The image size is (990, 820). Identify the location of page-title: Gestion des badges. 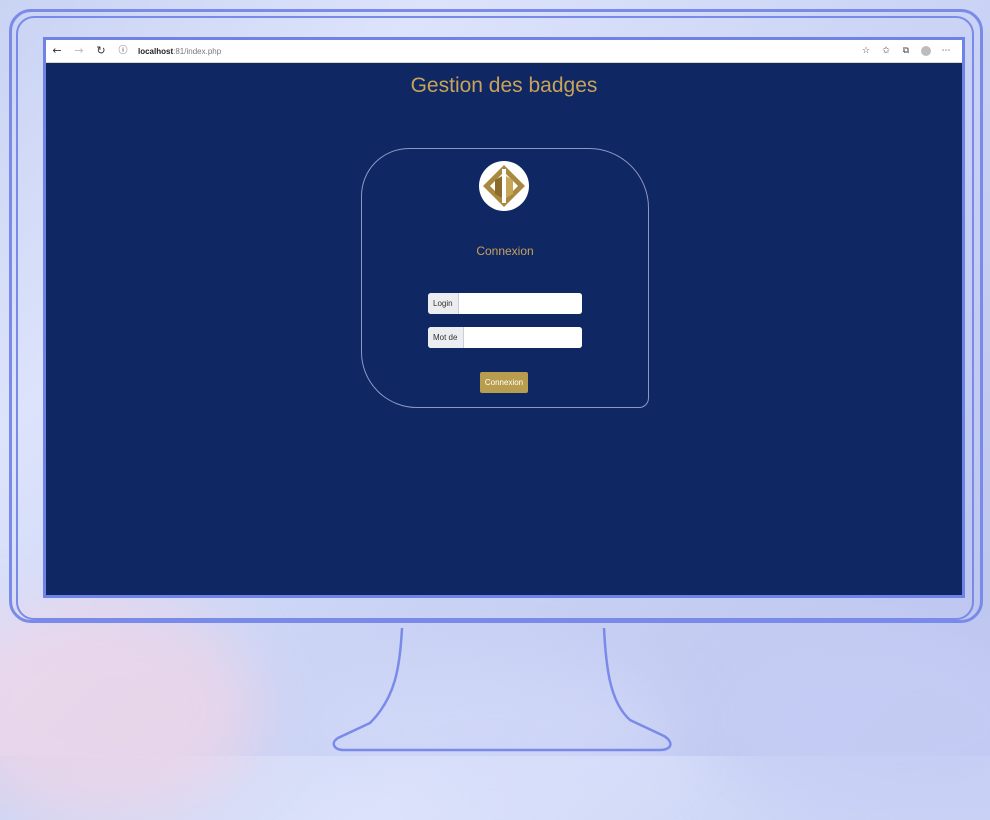
(504, 85).